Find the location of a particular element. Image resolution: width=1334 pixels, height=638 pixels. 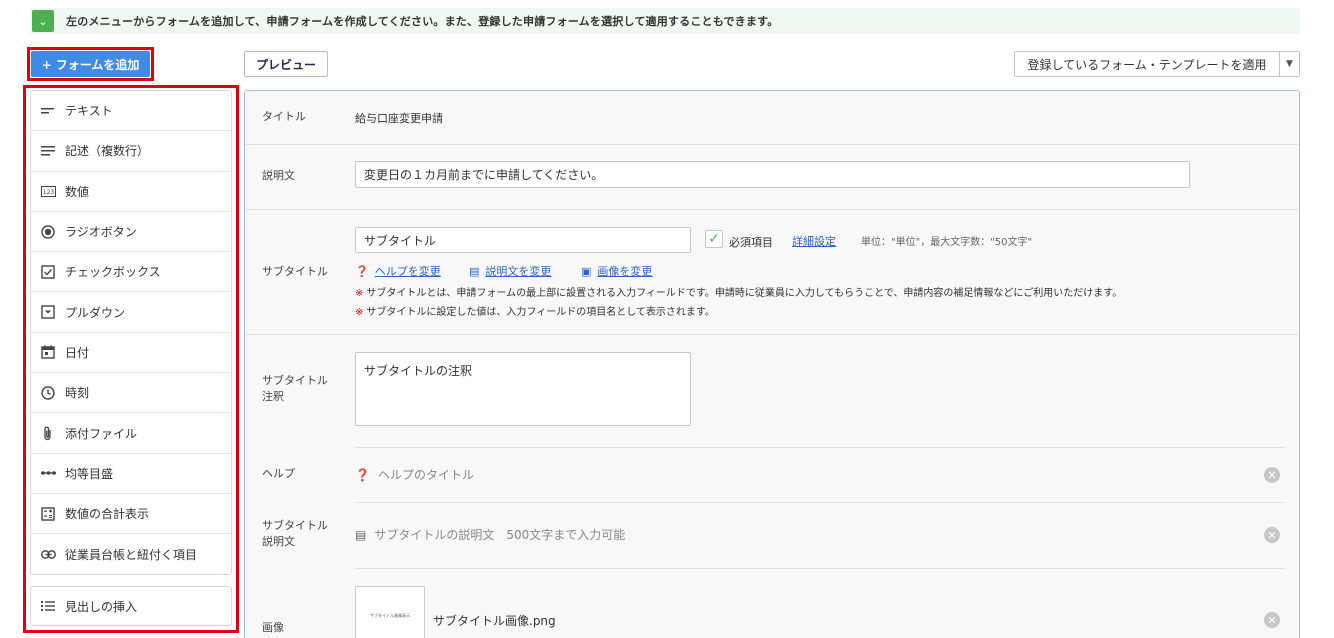

menu-item-label: 日付 is located at coordinates (77, 352).